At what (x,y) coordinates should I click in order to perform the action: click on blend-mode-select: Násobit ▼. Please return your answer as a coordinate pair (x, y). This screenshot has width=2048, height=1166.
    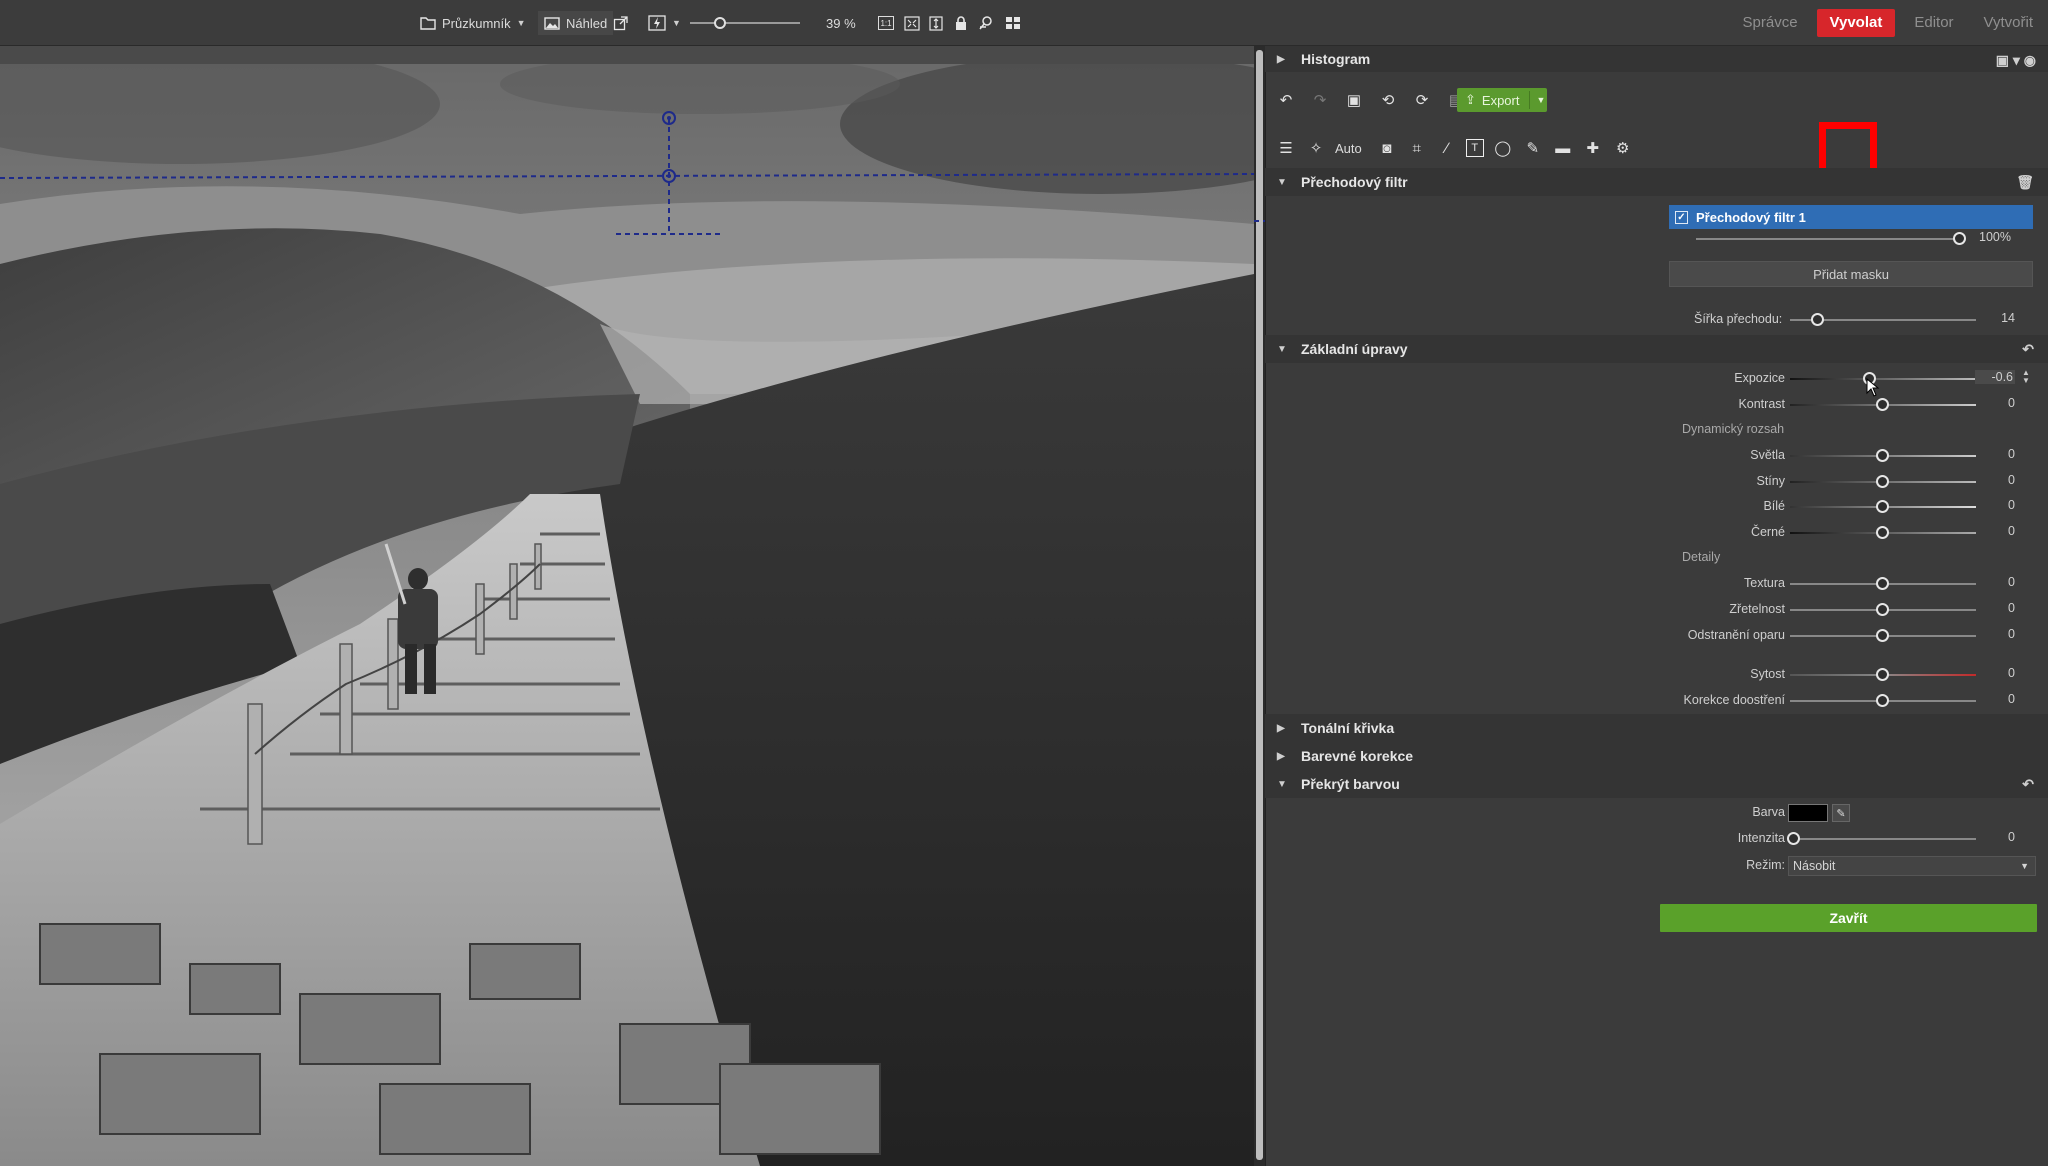
    Looking at the image, I should click on (1912, 866).